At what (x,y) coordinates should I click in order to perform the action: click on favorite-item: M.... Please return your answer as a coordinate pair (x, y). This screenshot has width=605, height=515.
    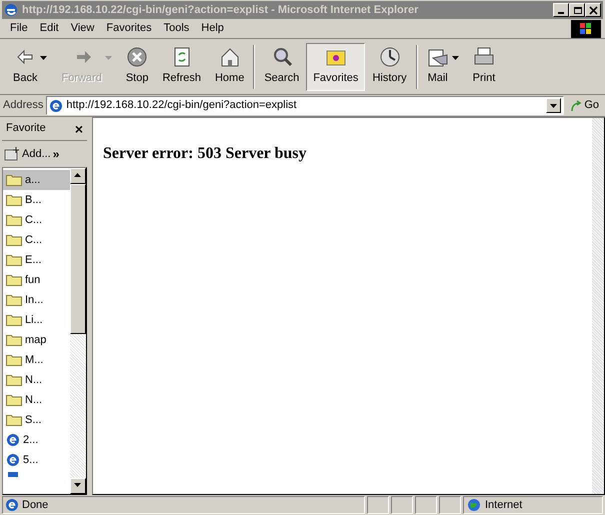
    Looking at the image, I should click on (36, 360).